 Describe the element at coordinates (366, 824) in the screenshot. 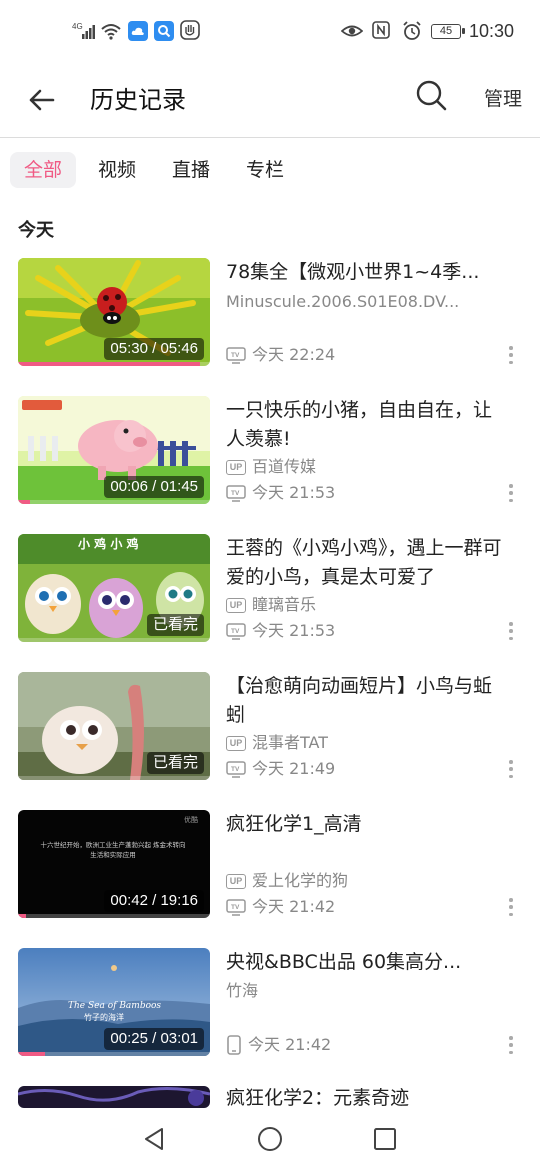

I see `video-title: 疯狂化学1_高清` at that location.